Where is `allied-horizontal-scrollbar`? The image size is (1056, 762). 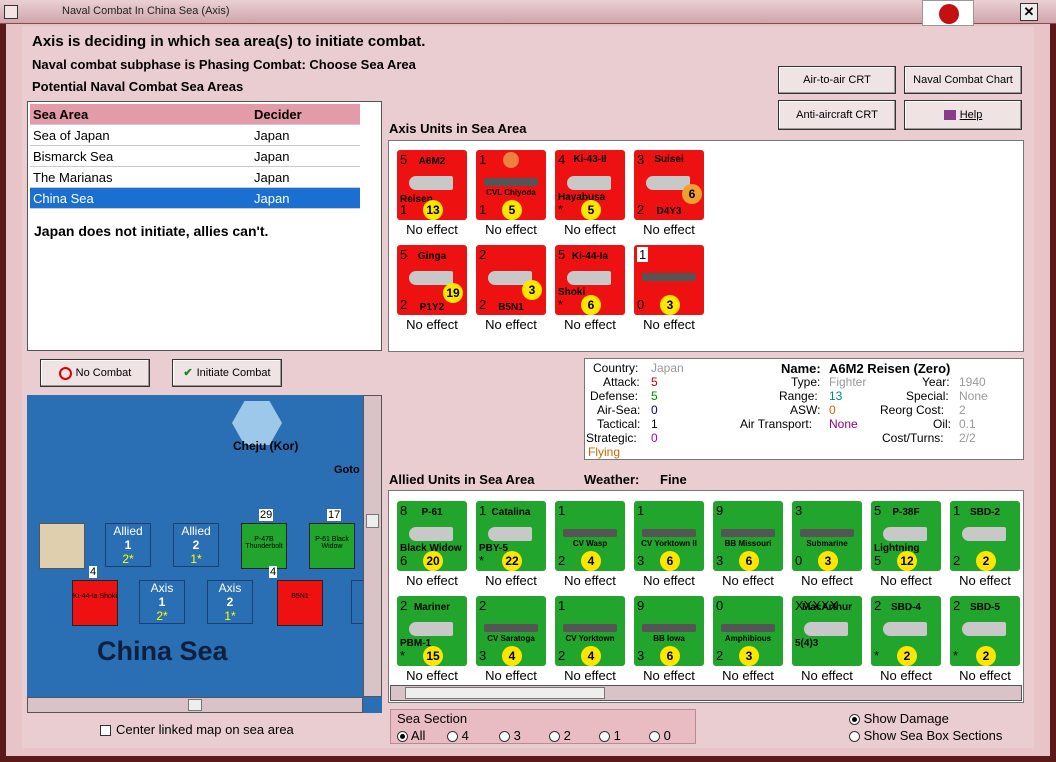 allied-horizontal-scrollbar is located at coordinates (706, 693).